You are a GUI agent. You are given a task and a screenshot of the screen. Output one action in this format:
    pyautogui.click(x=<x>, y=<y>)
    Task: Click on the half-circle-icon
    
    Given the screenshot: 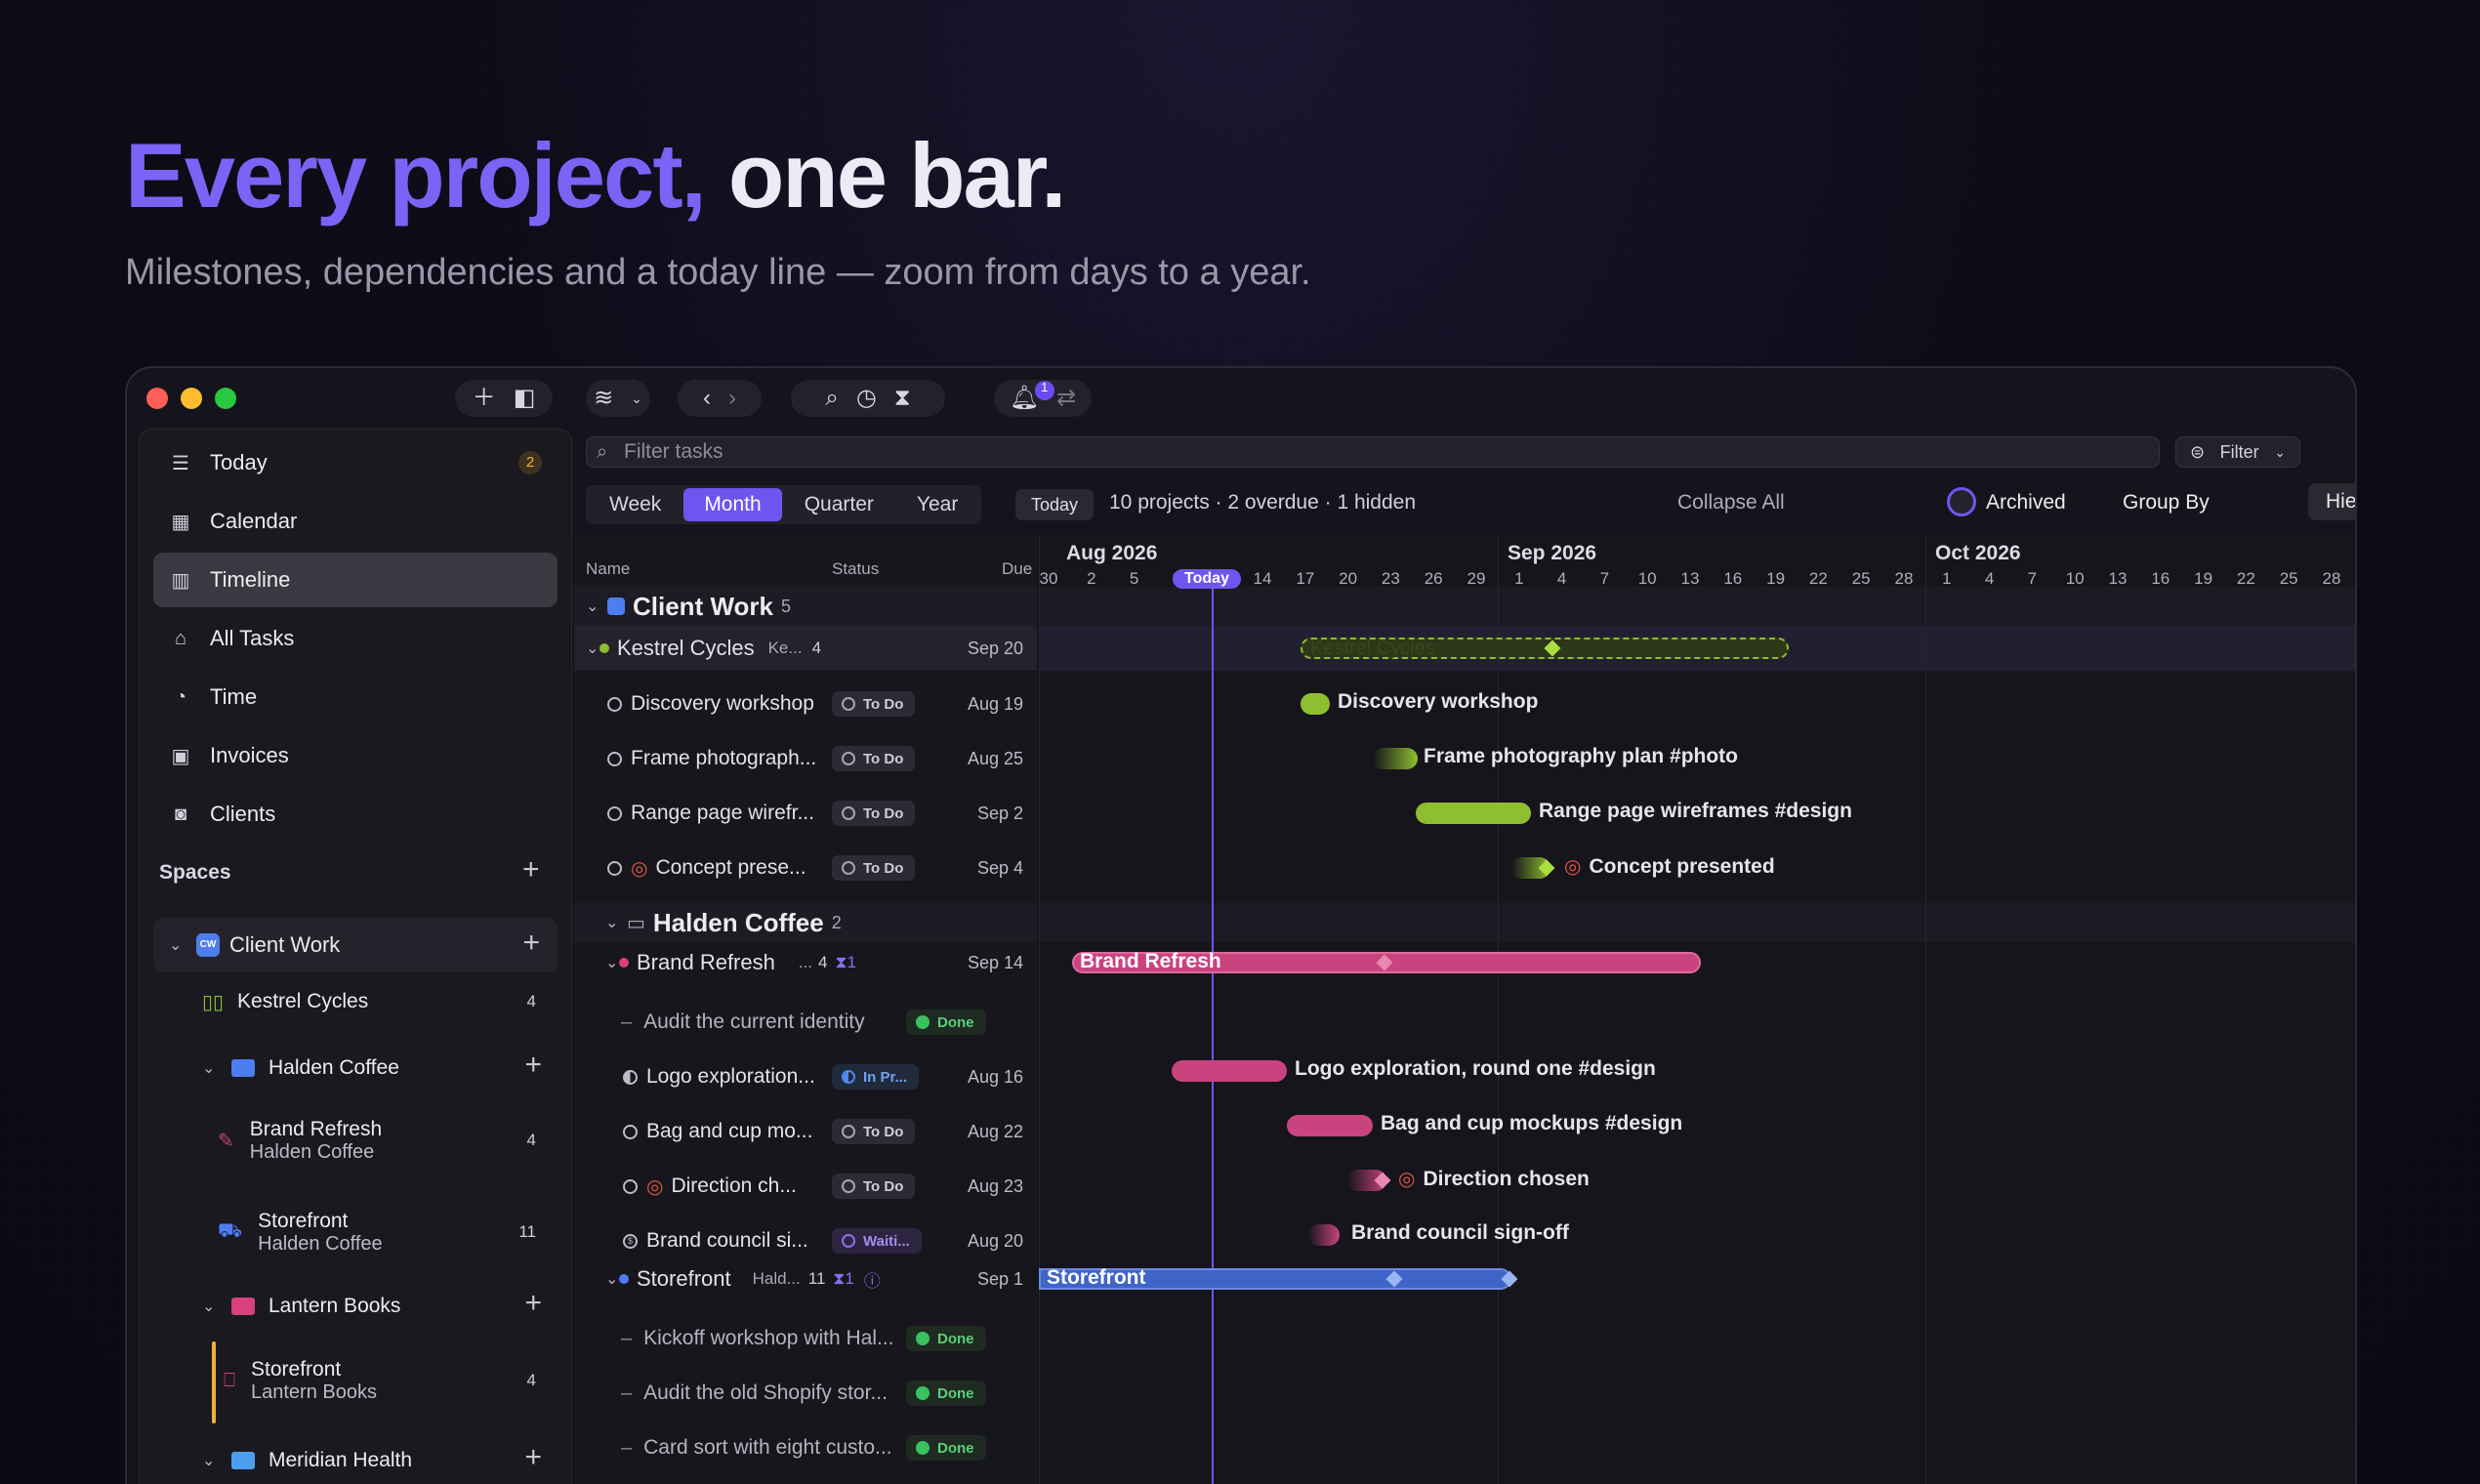 What is the action you would take?
    pyautogui.click(x=630, y=1077)
    